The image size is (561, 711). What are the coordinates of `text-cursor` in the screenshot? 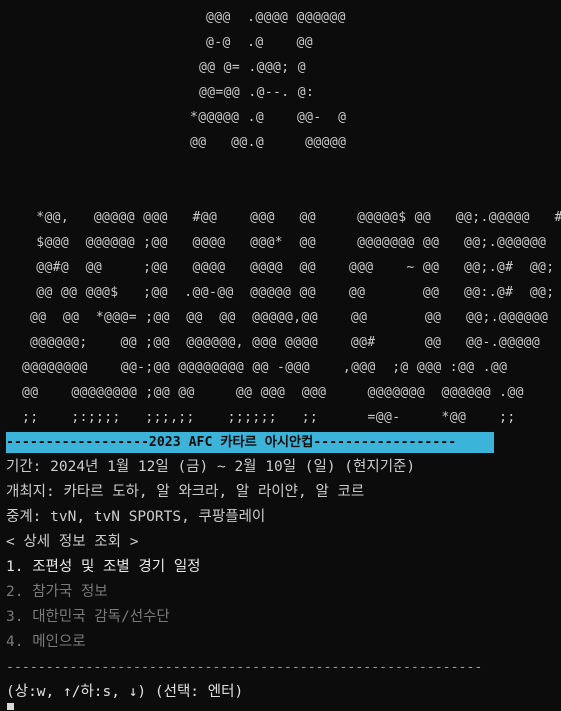 It's located at (10, 706).